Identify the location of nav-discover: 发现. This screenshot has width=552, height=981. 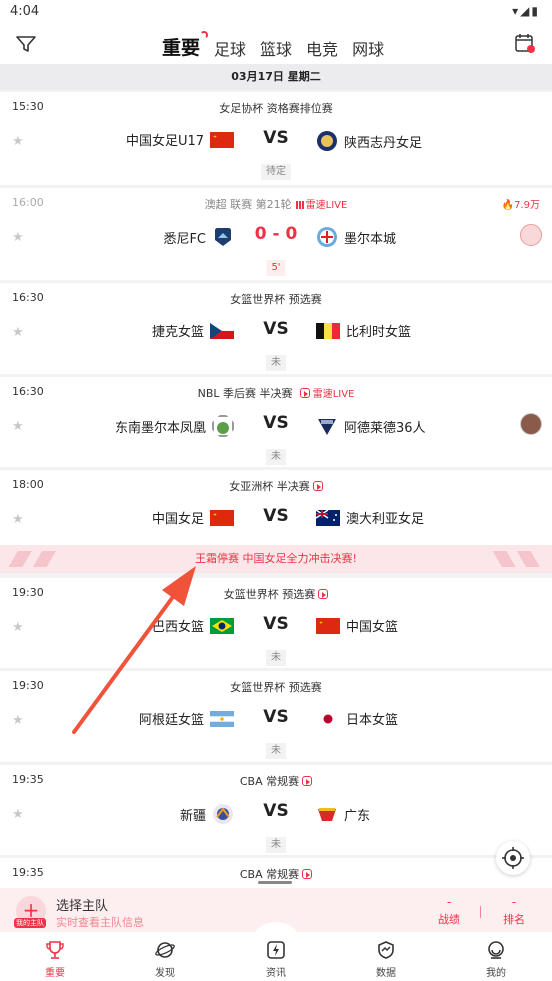
(165, 959).